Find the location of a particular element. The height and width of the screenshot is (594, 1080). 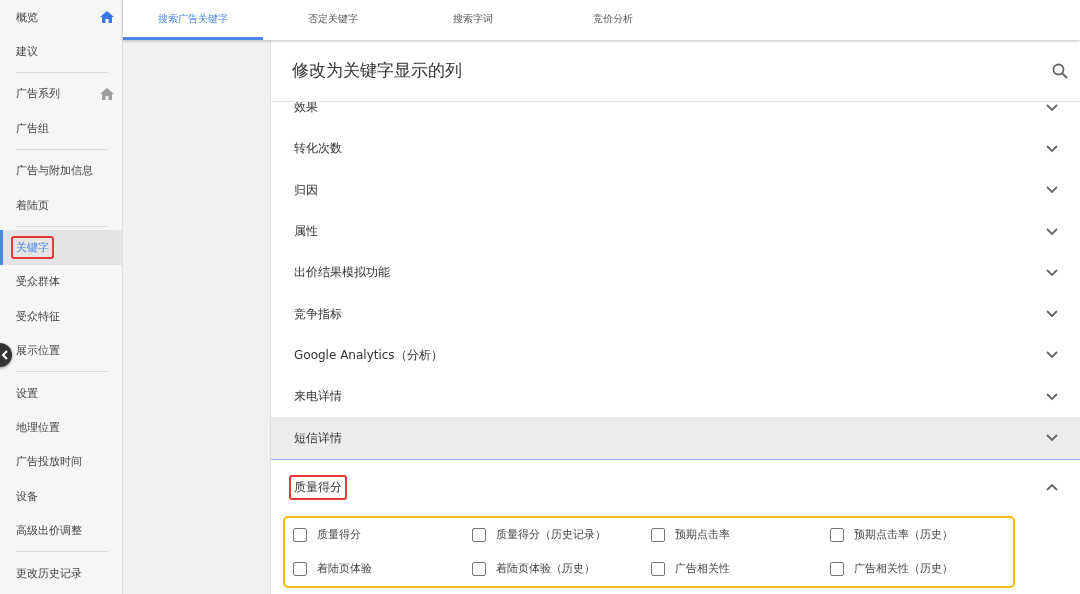

sidebar-item: 设置 is located at coordinates (67, 393).